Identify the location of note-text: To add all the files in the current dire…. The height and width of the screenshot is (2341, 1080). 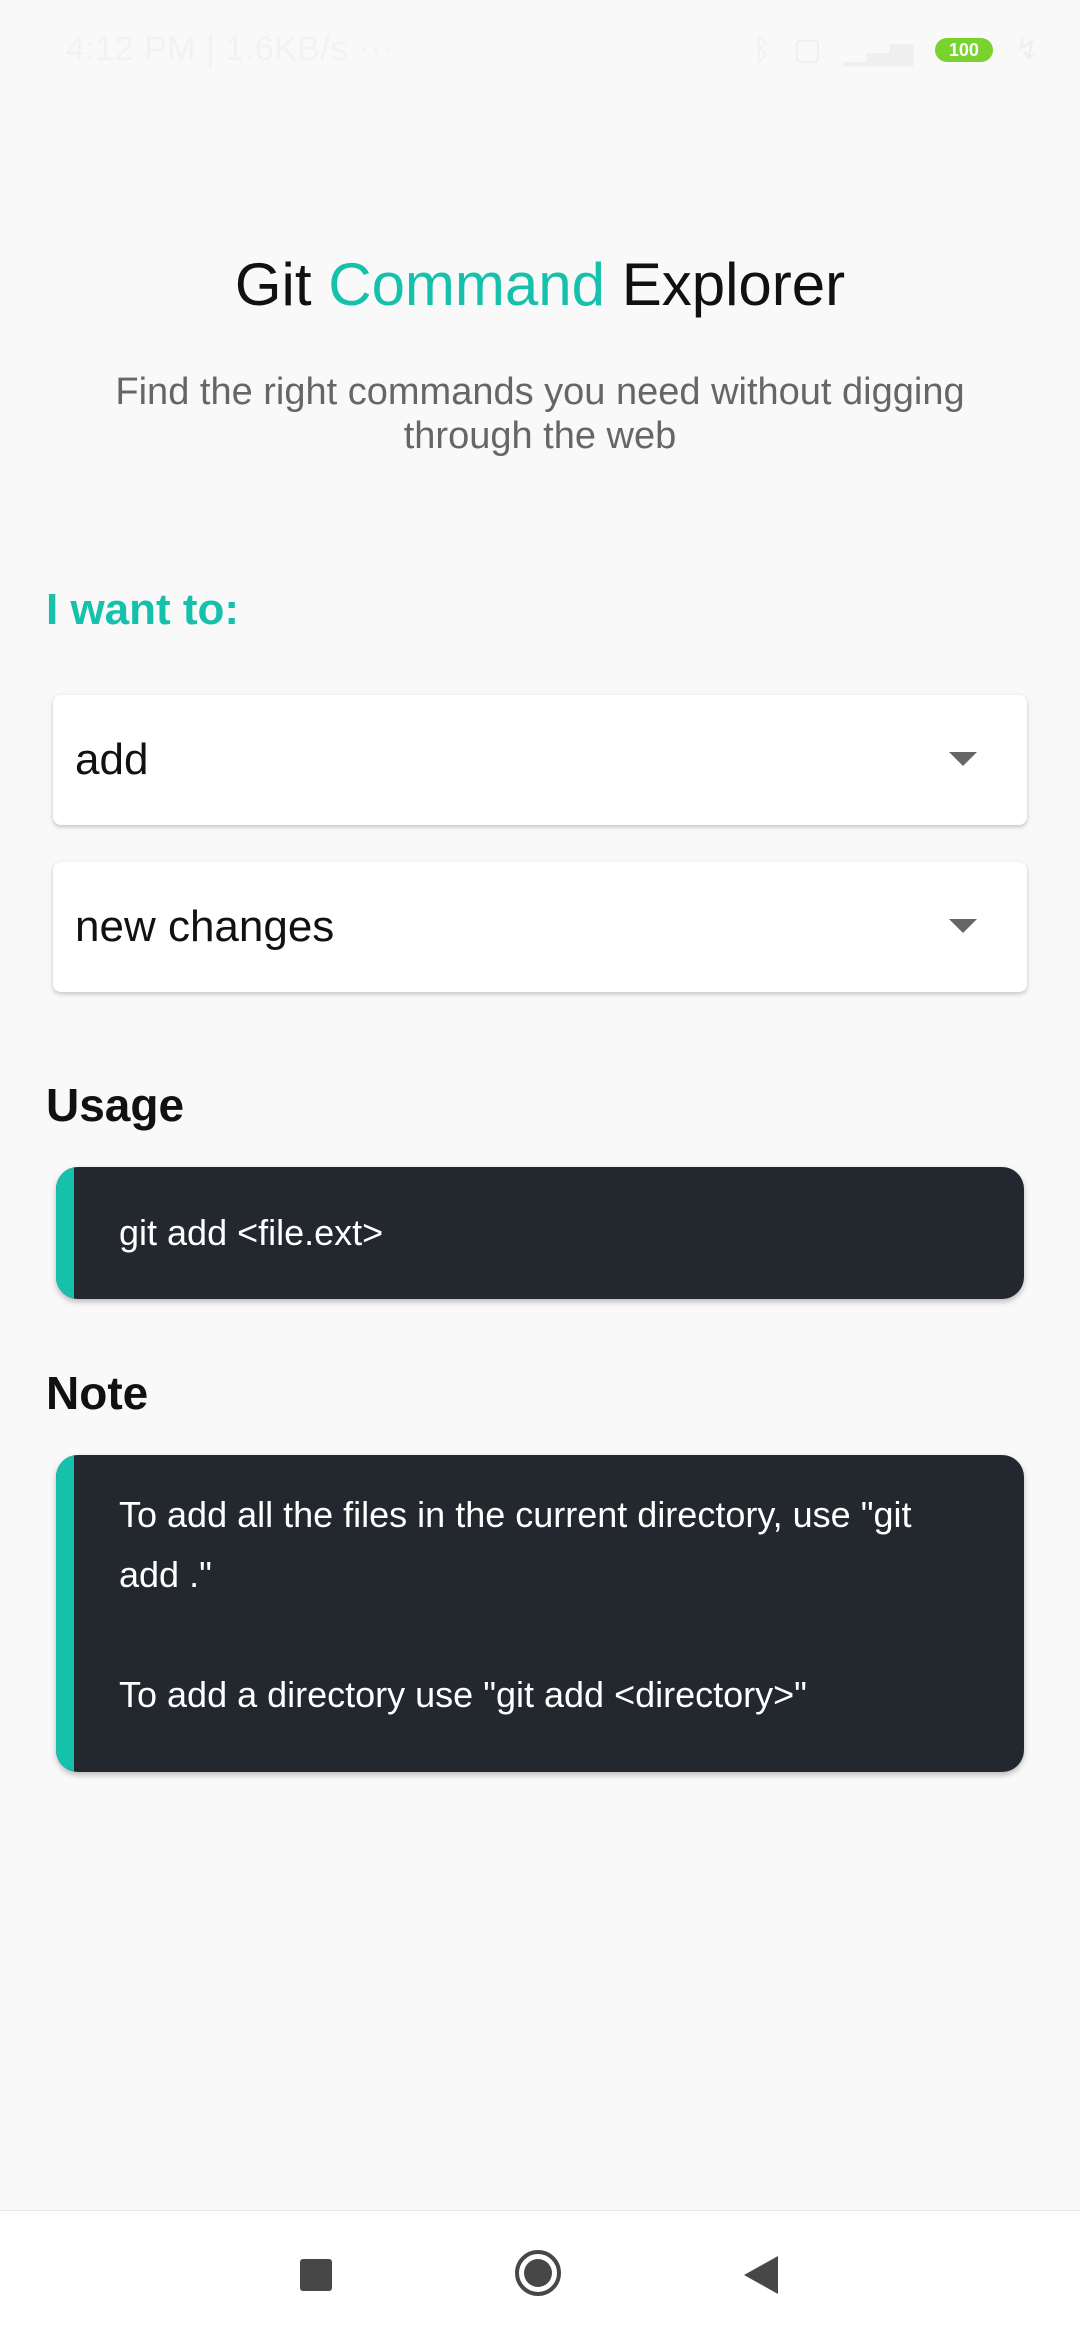
(540, 1590).